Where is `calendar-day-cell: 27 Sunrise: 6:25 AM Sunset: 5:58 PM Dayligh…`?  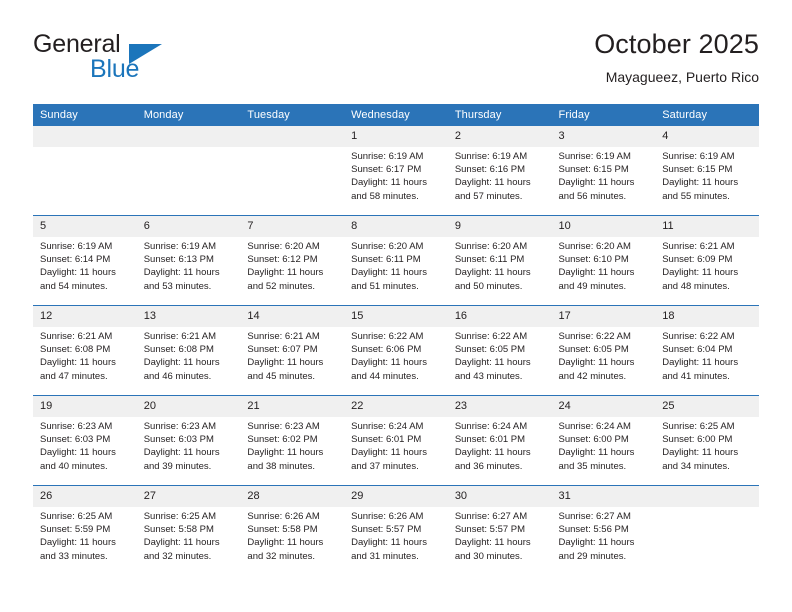
calendar-day-cell: 27 Sunrise: 6:25 AM Sunset: 5:58 PM Dayligh… is located at coordinates (188, 530).